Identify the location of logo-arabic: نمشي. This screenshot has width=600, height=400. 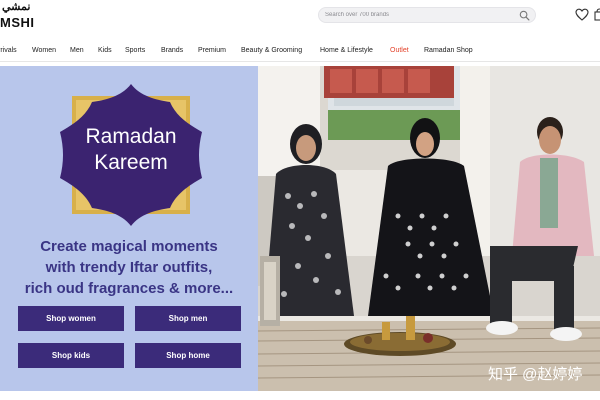
(16, 7).